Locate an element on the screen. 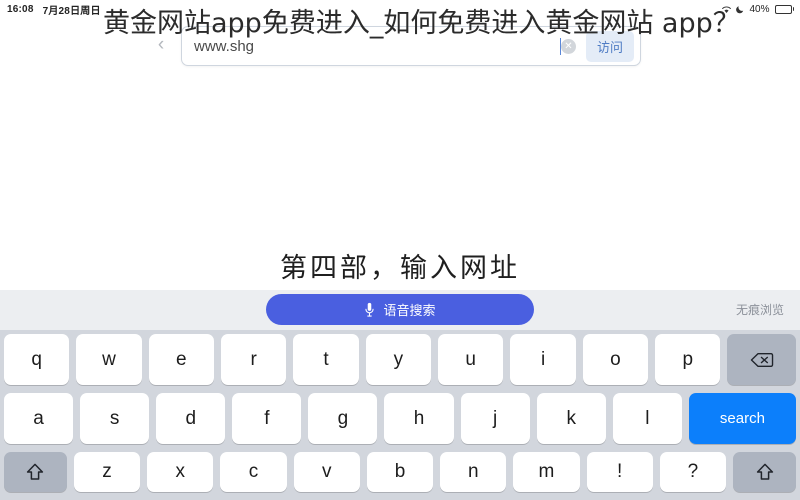  battery-percent: 40% is located at coordinates (759, 9).